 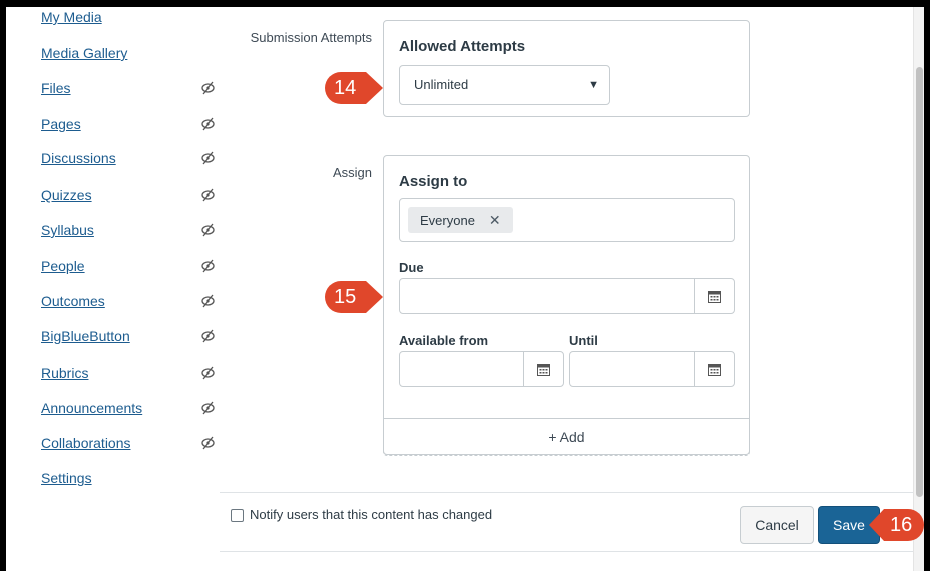 What do you see at coordinates (566, 492) in the screenshot?
I see `footer-divider-top` at bounding box center [566, 492].